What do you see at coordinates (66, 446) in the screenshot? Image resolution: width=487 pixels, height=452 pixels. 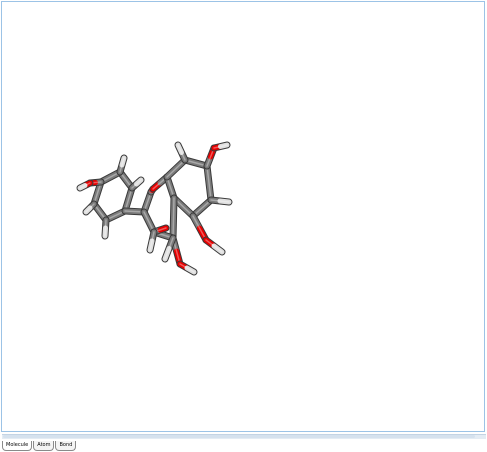 I see `tab-bond: Bond` at bounding box center [66, 446].